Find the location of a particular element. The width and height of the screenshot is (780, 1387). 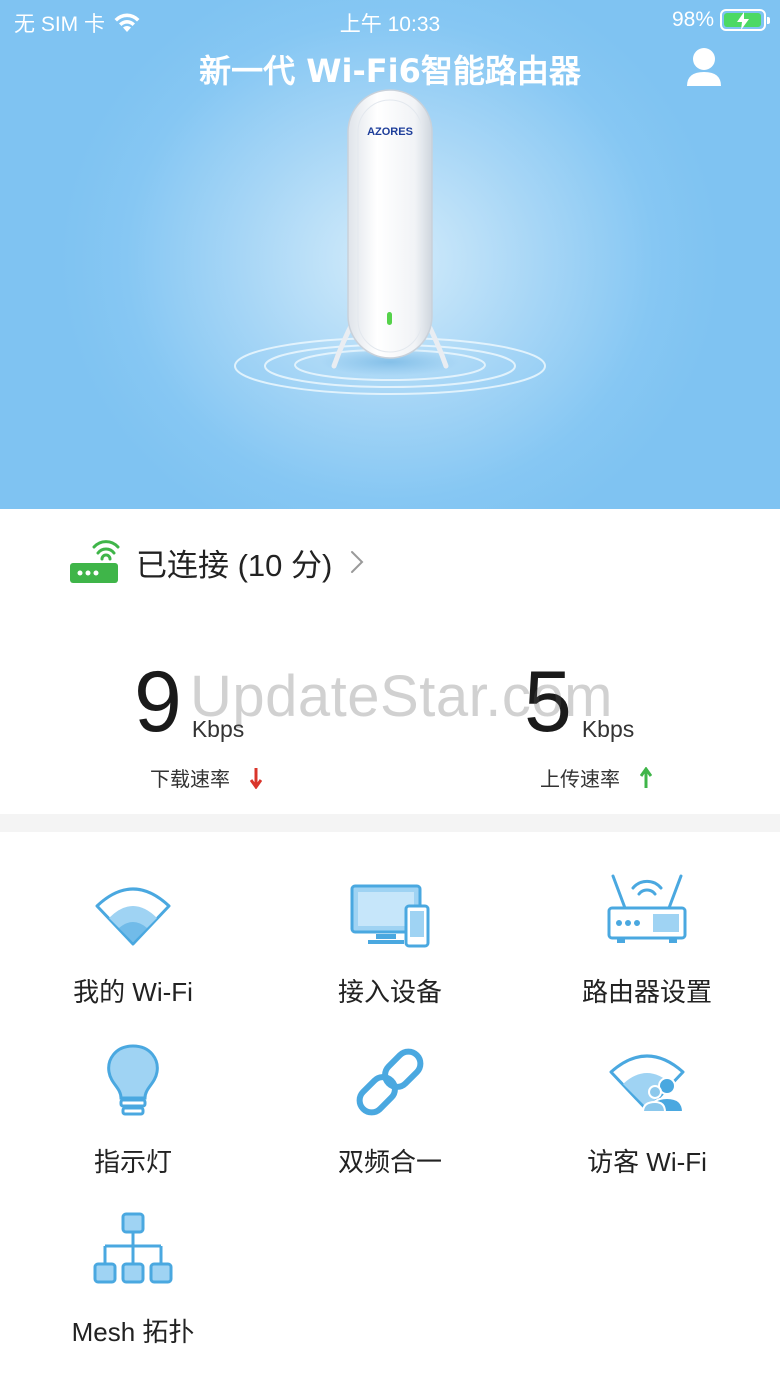

connection-status-button: 已连接 (10 分) is located at coordinates (216, 562).